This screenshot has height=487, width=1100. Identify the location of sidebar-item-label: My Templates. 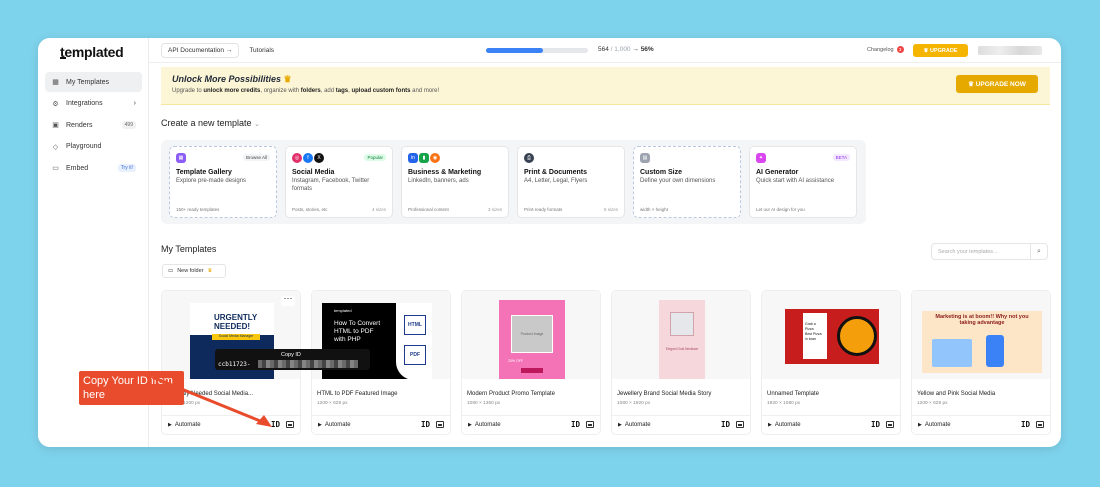
(88, 82).